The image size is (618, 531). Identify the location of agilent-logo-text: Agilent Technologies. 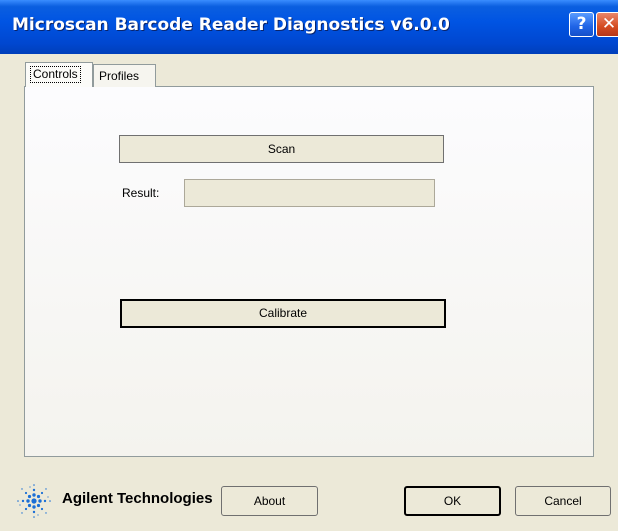
(137, 498).